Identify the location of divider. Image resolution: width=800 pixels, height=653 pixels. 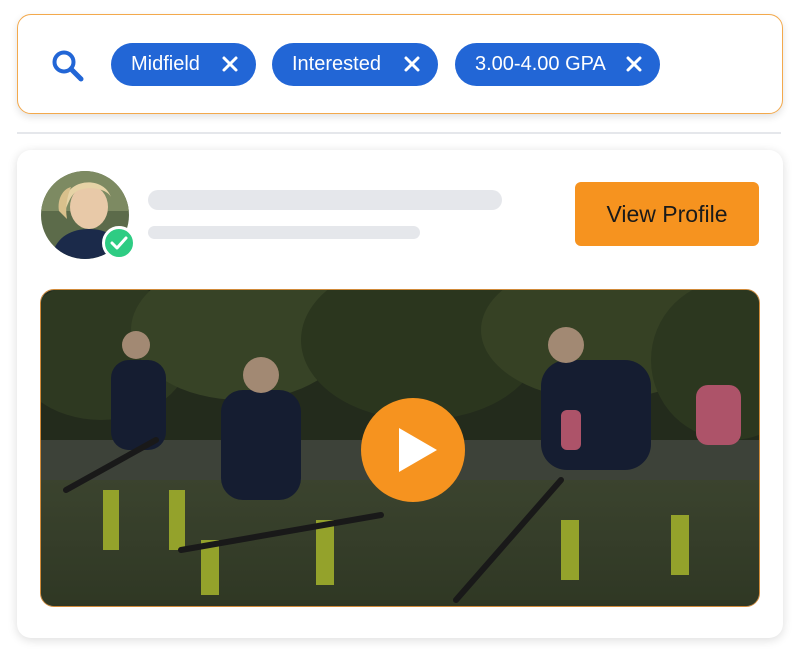
(399, 133).